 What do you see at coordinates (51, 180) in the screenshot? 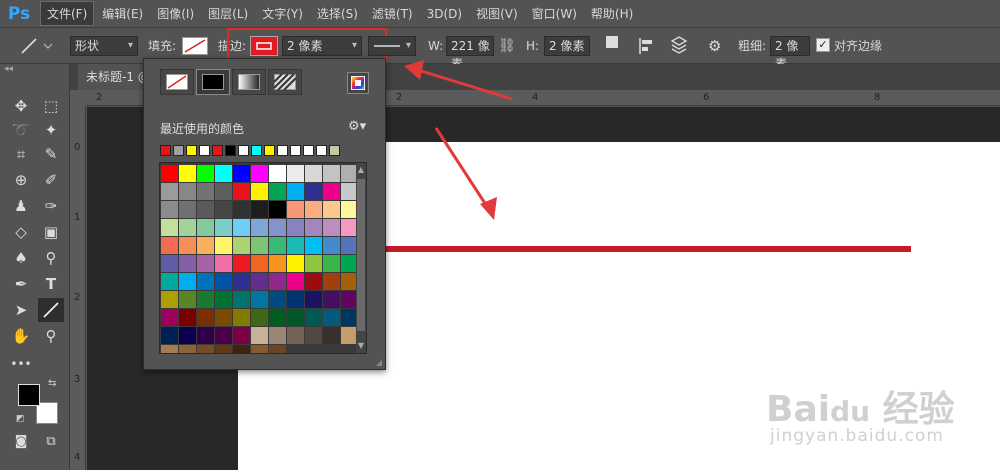
I see `brush-tool-icon: ✐` at bounding box center [51, 180].